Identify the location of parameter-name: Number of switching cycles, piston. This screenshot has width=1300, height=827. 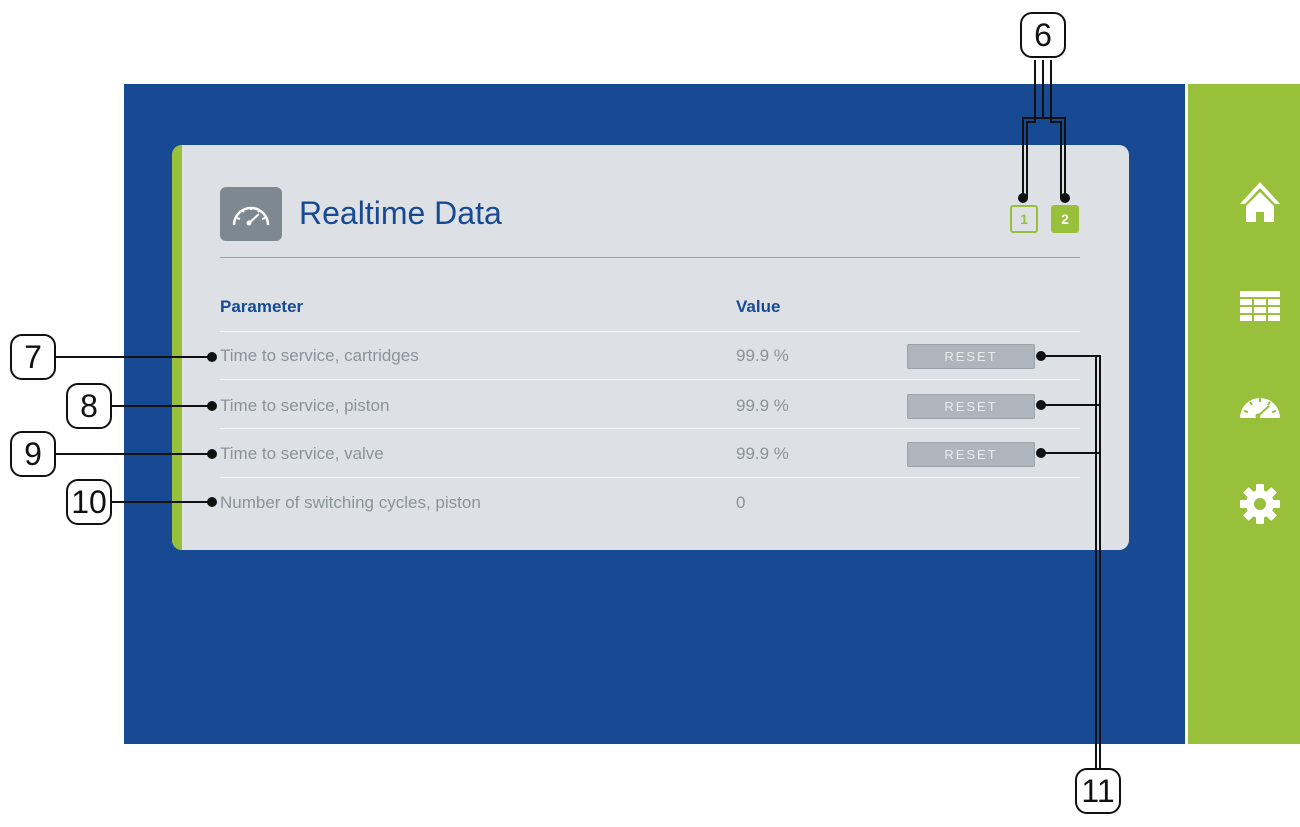
(350, 502).